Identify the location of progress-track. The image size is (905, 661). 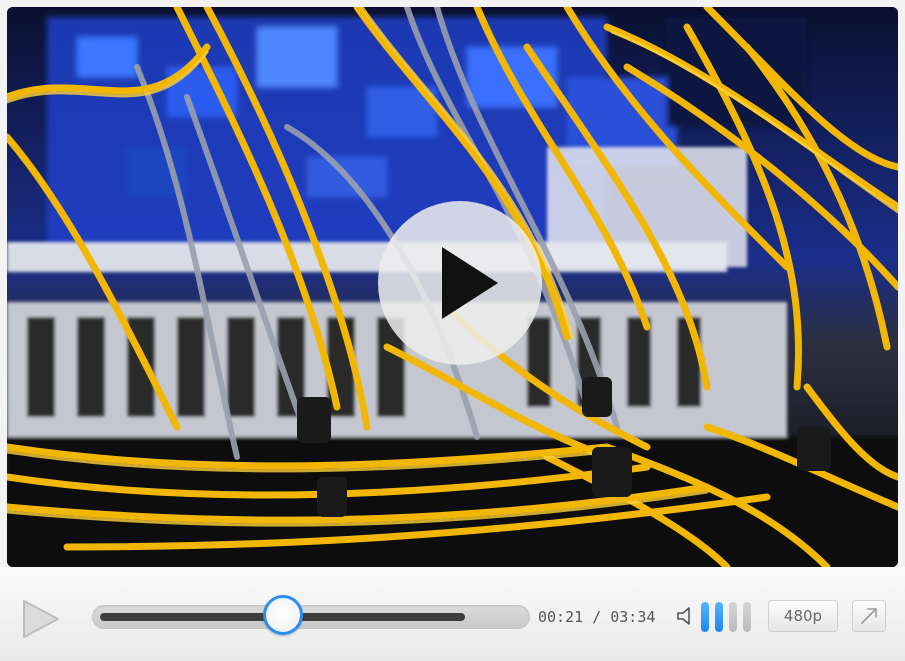
(311, 615).